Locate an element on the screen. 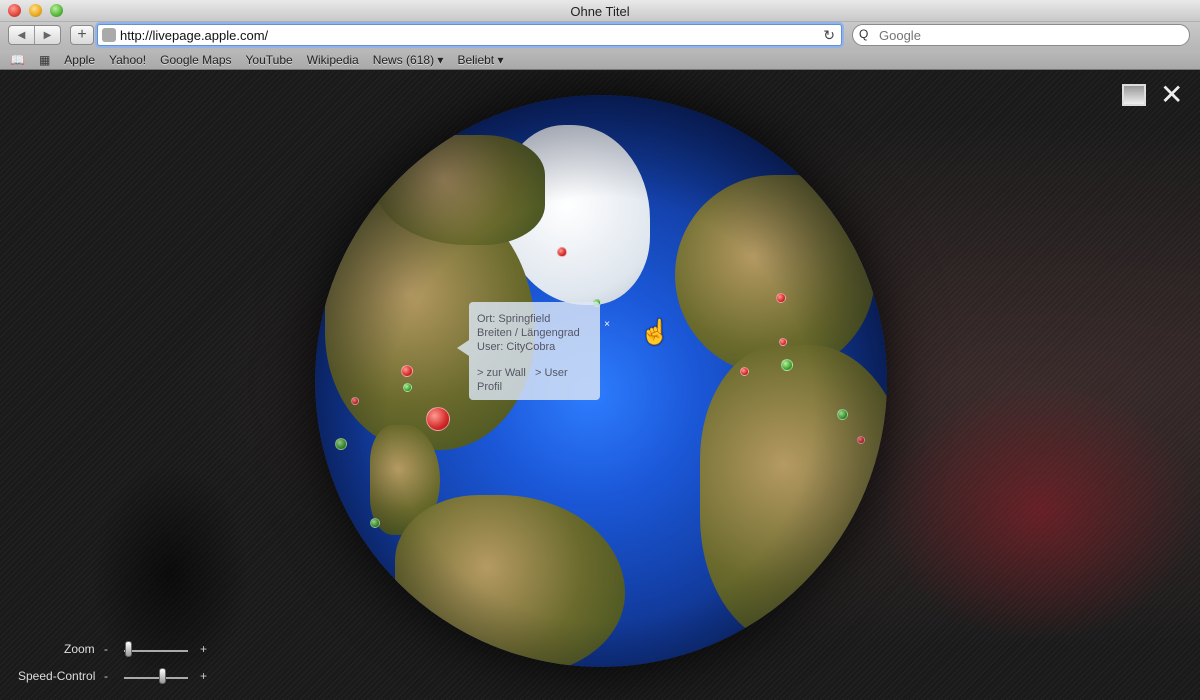 Image resolution: width=1200 pixels, height=700 pixels. zoom-slider-thumb is located at coordinates (128, 649).